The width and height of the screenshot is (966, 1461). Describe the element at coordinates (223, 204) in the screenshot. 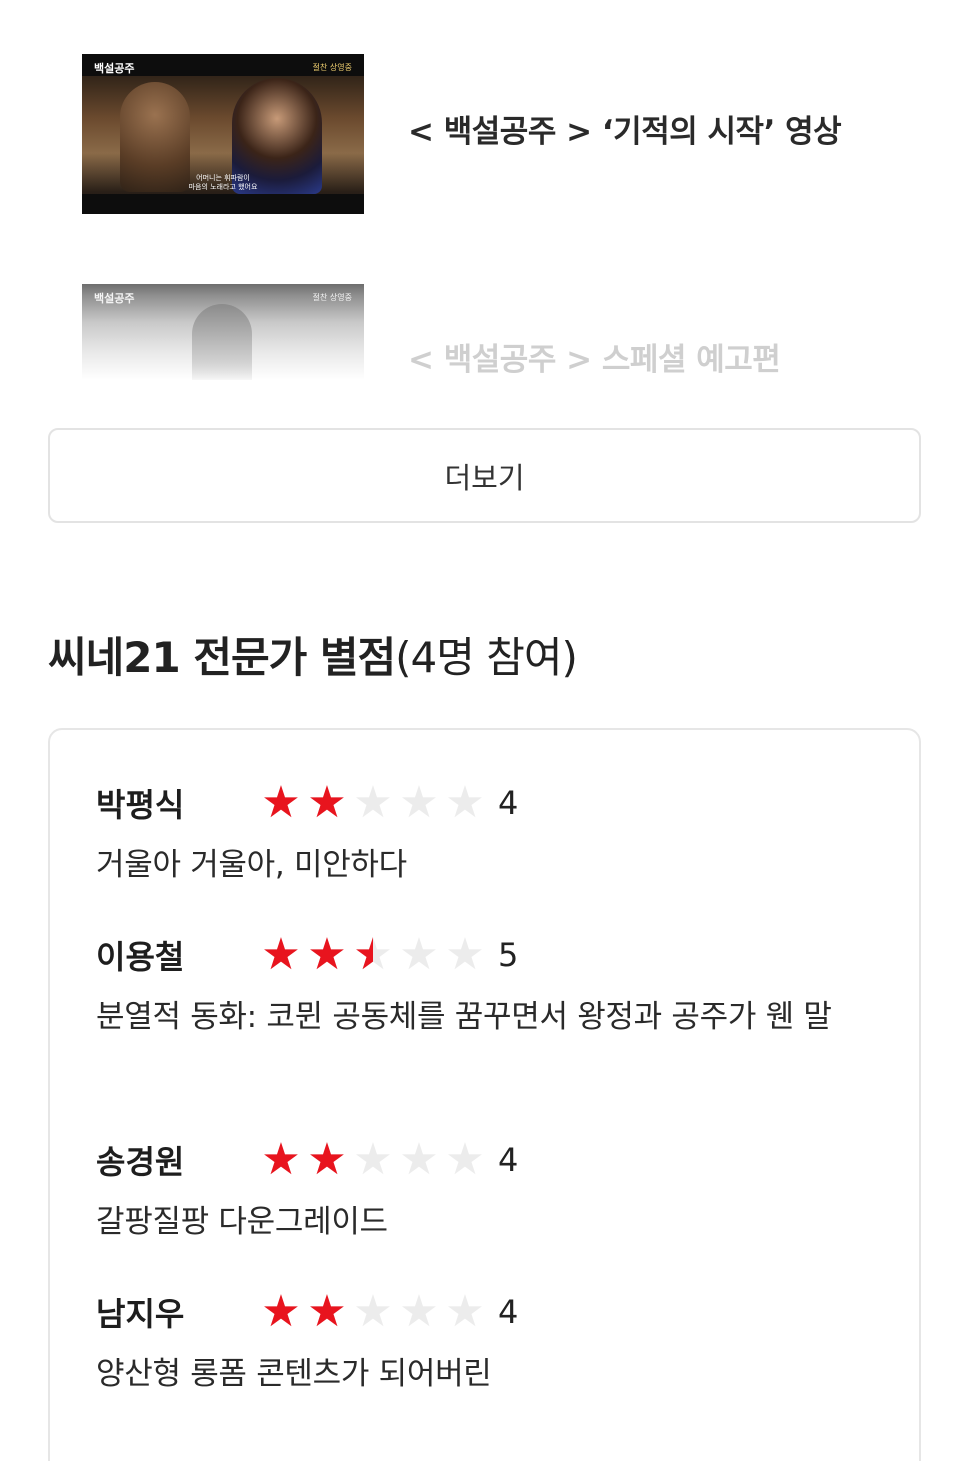

I see `letterbox` at that location.